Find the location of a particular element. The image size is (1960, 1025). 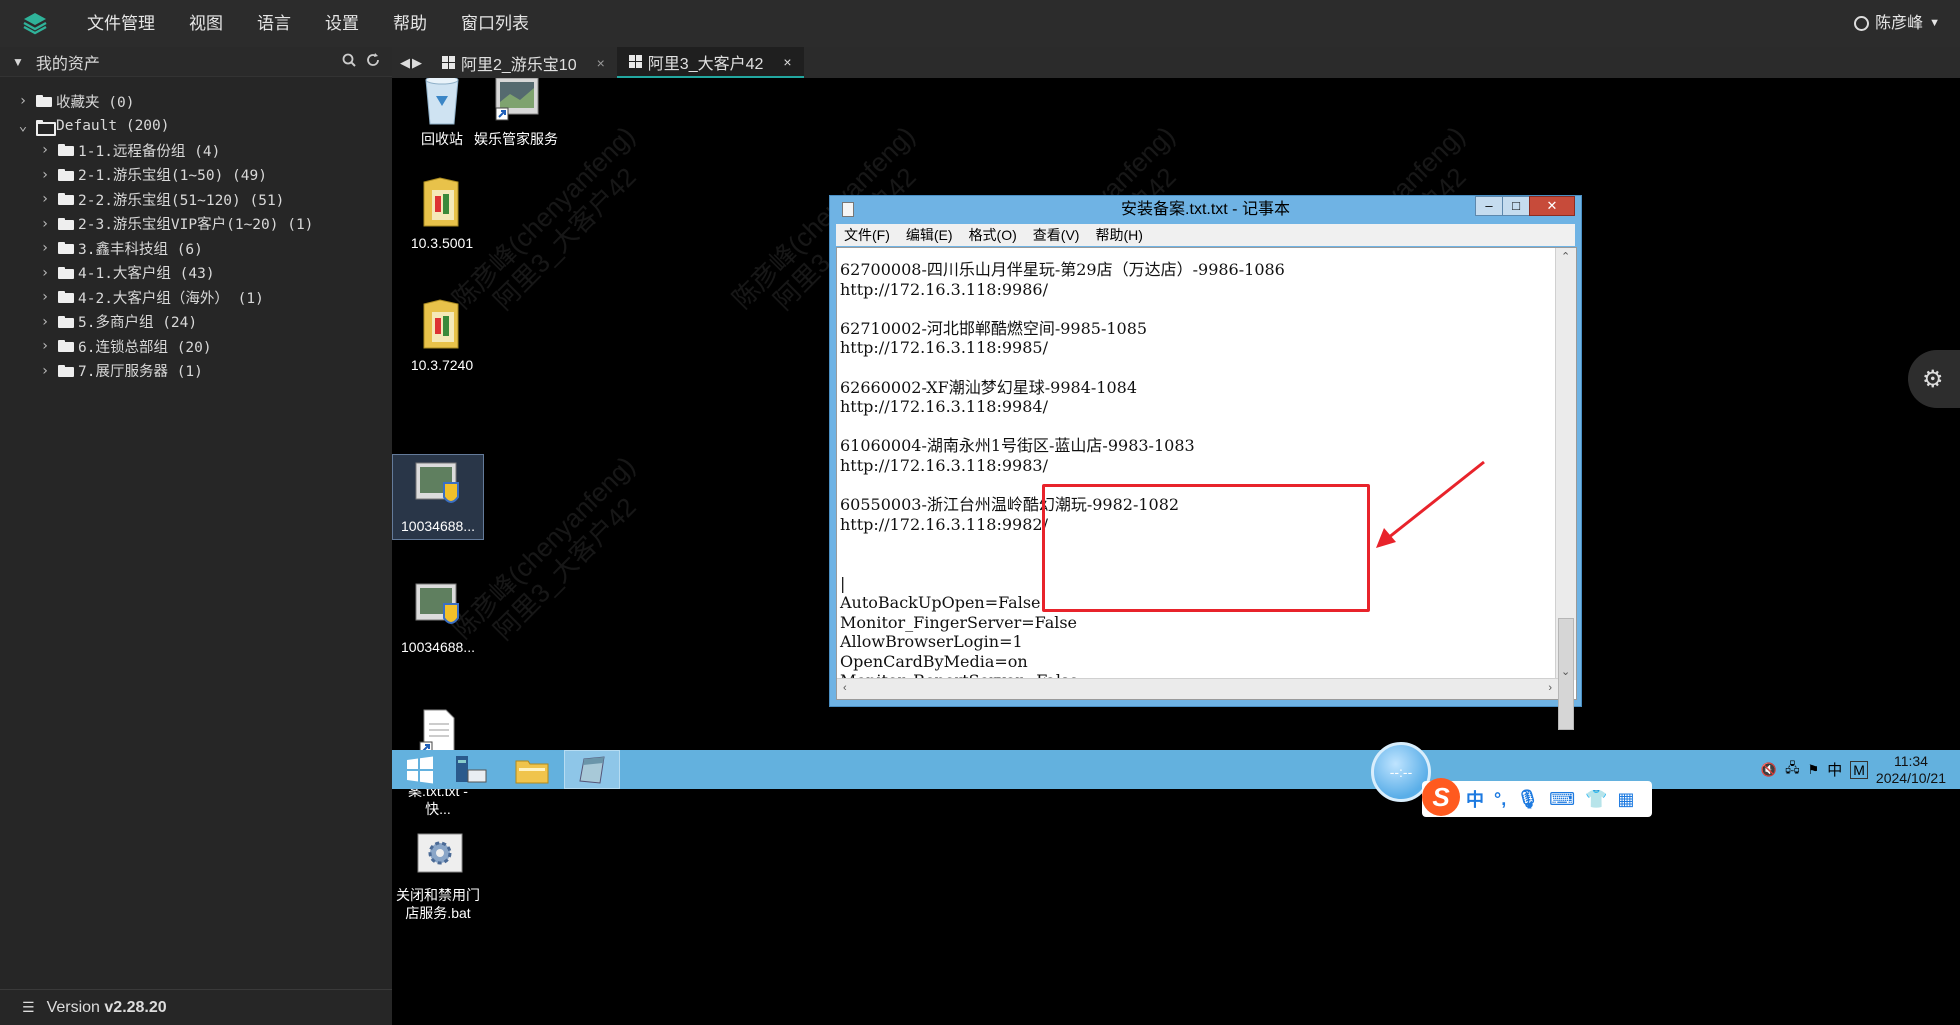

maximize-button: □ is located at coordinates (1516, 206).